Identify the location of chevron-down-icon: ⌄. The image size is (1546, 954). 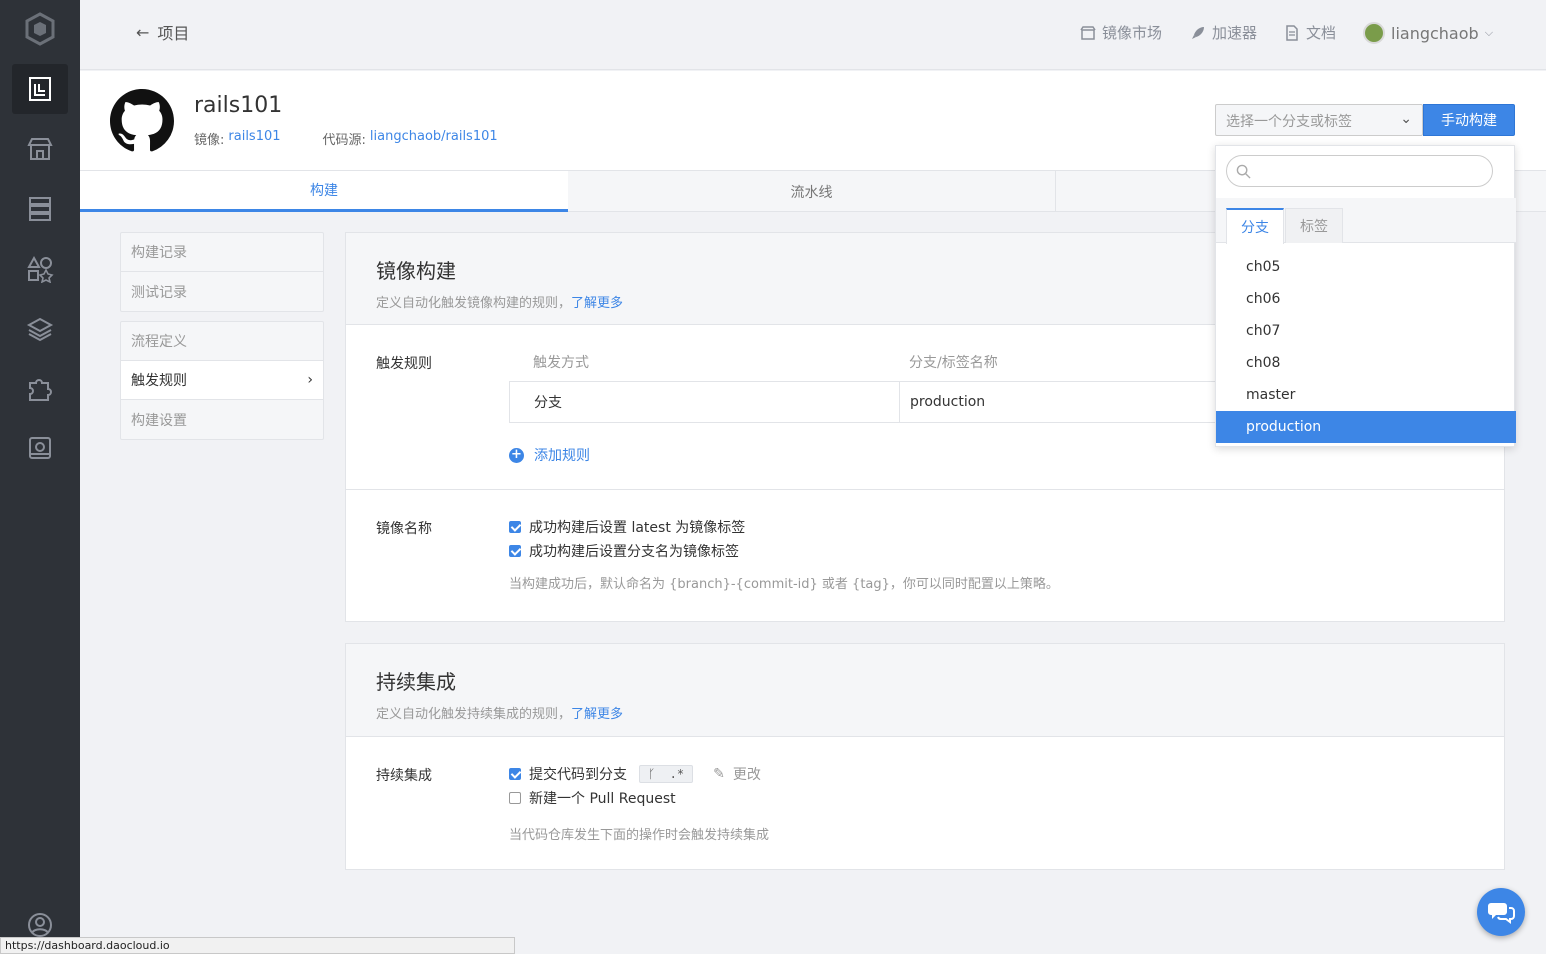
(1406, 119).